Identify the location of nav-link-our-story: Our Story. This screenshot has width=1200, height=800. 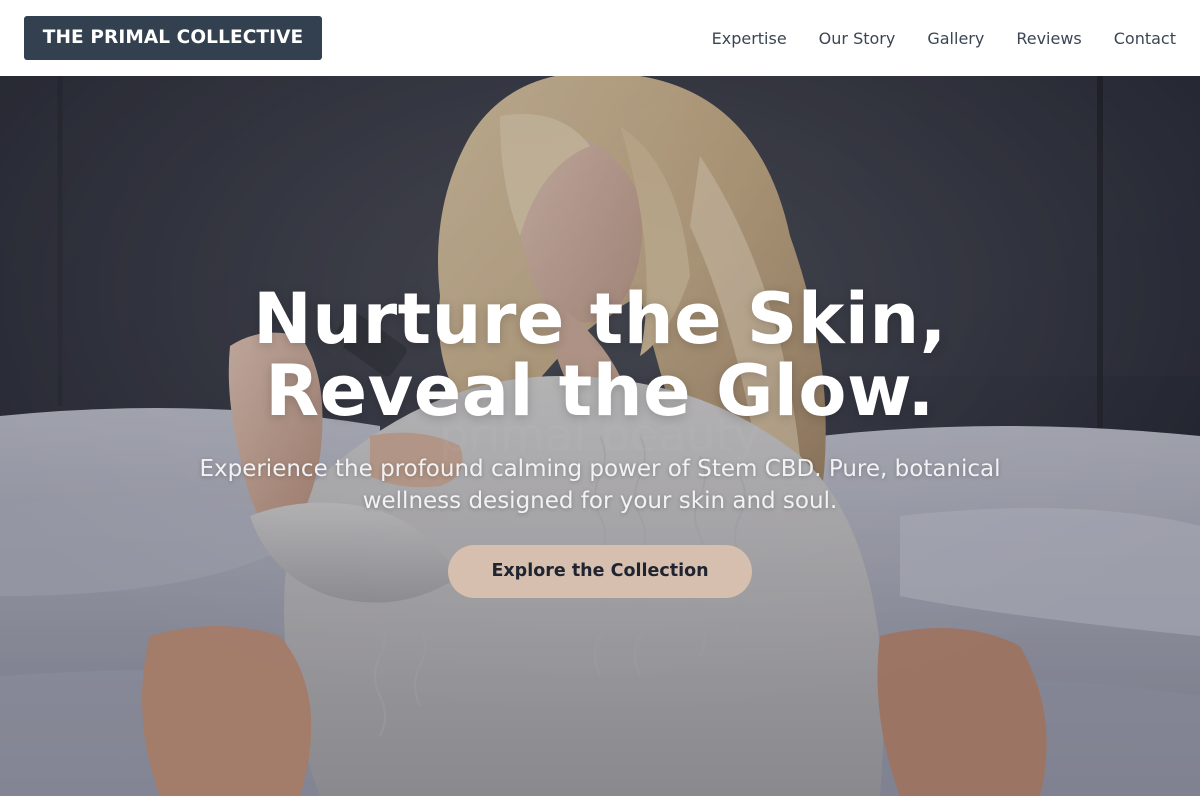
(857, 38).